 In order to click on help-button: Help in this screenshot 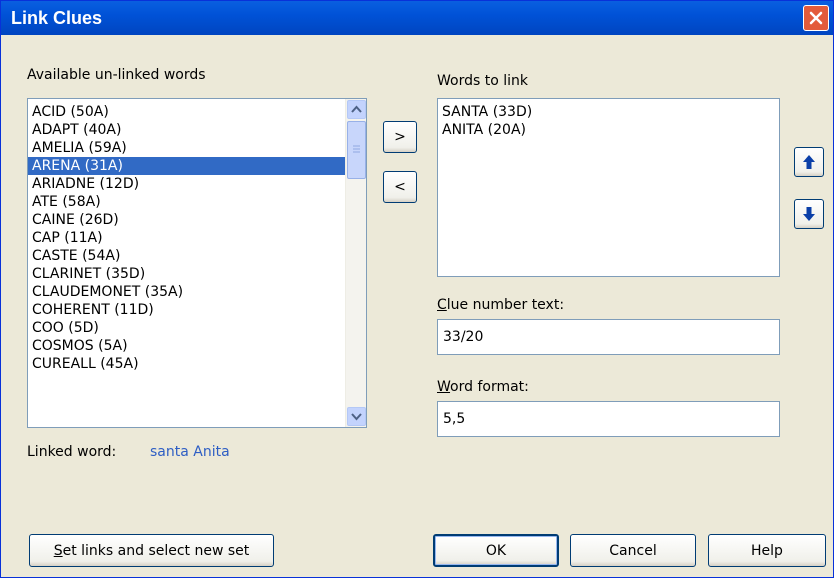, I will do `click(767, 550)`.